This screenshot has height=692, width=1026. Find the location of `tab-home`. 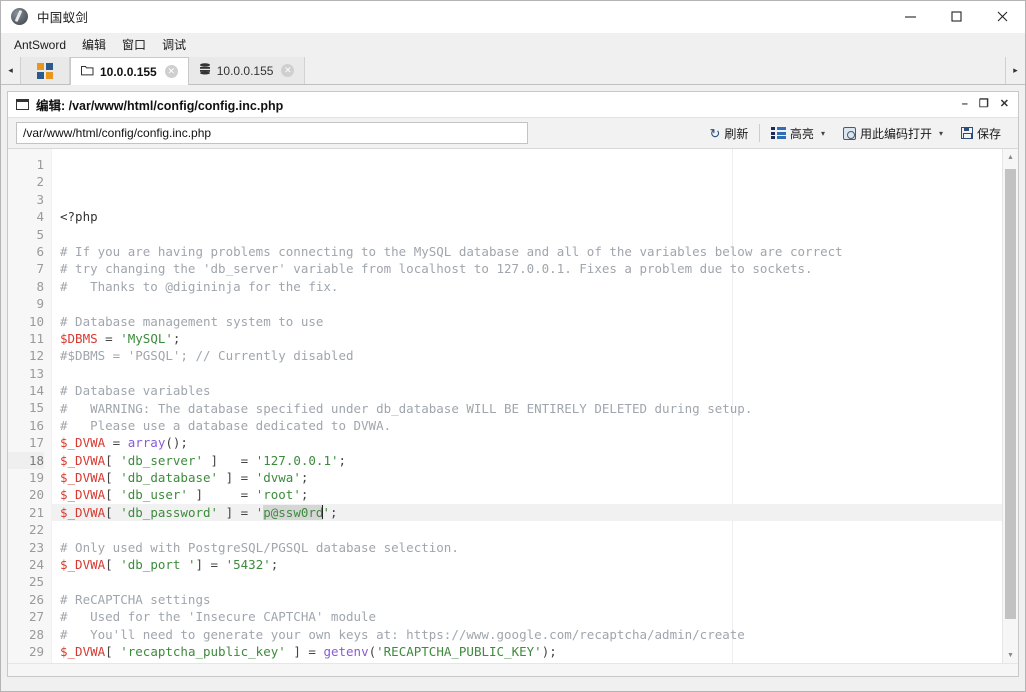

tab-home is located at coordinates (45, 70).